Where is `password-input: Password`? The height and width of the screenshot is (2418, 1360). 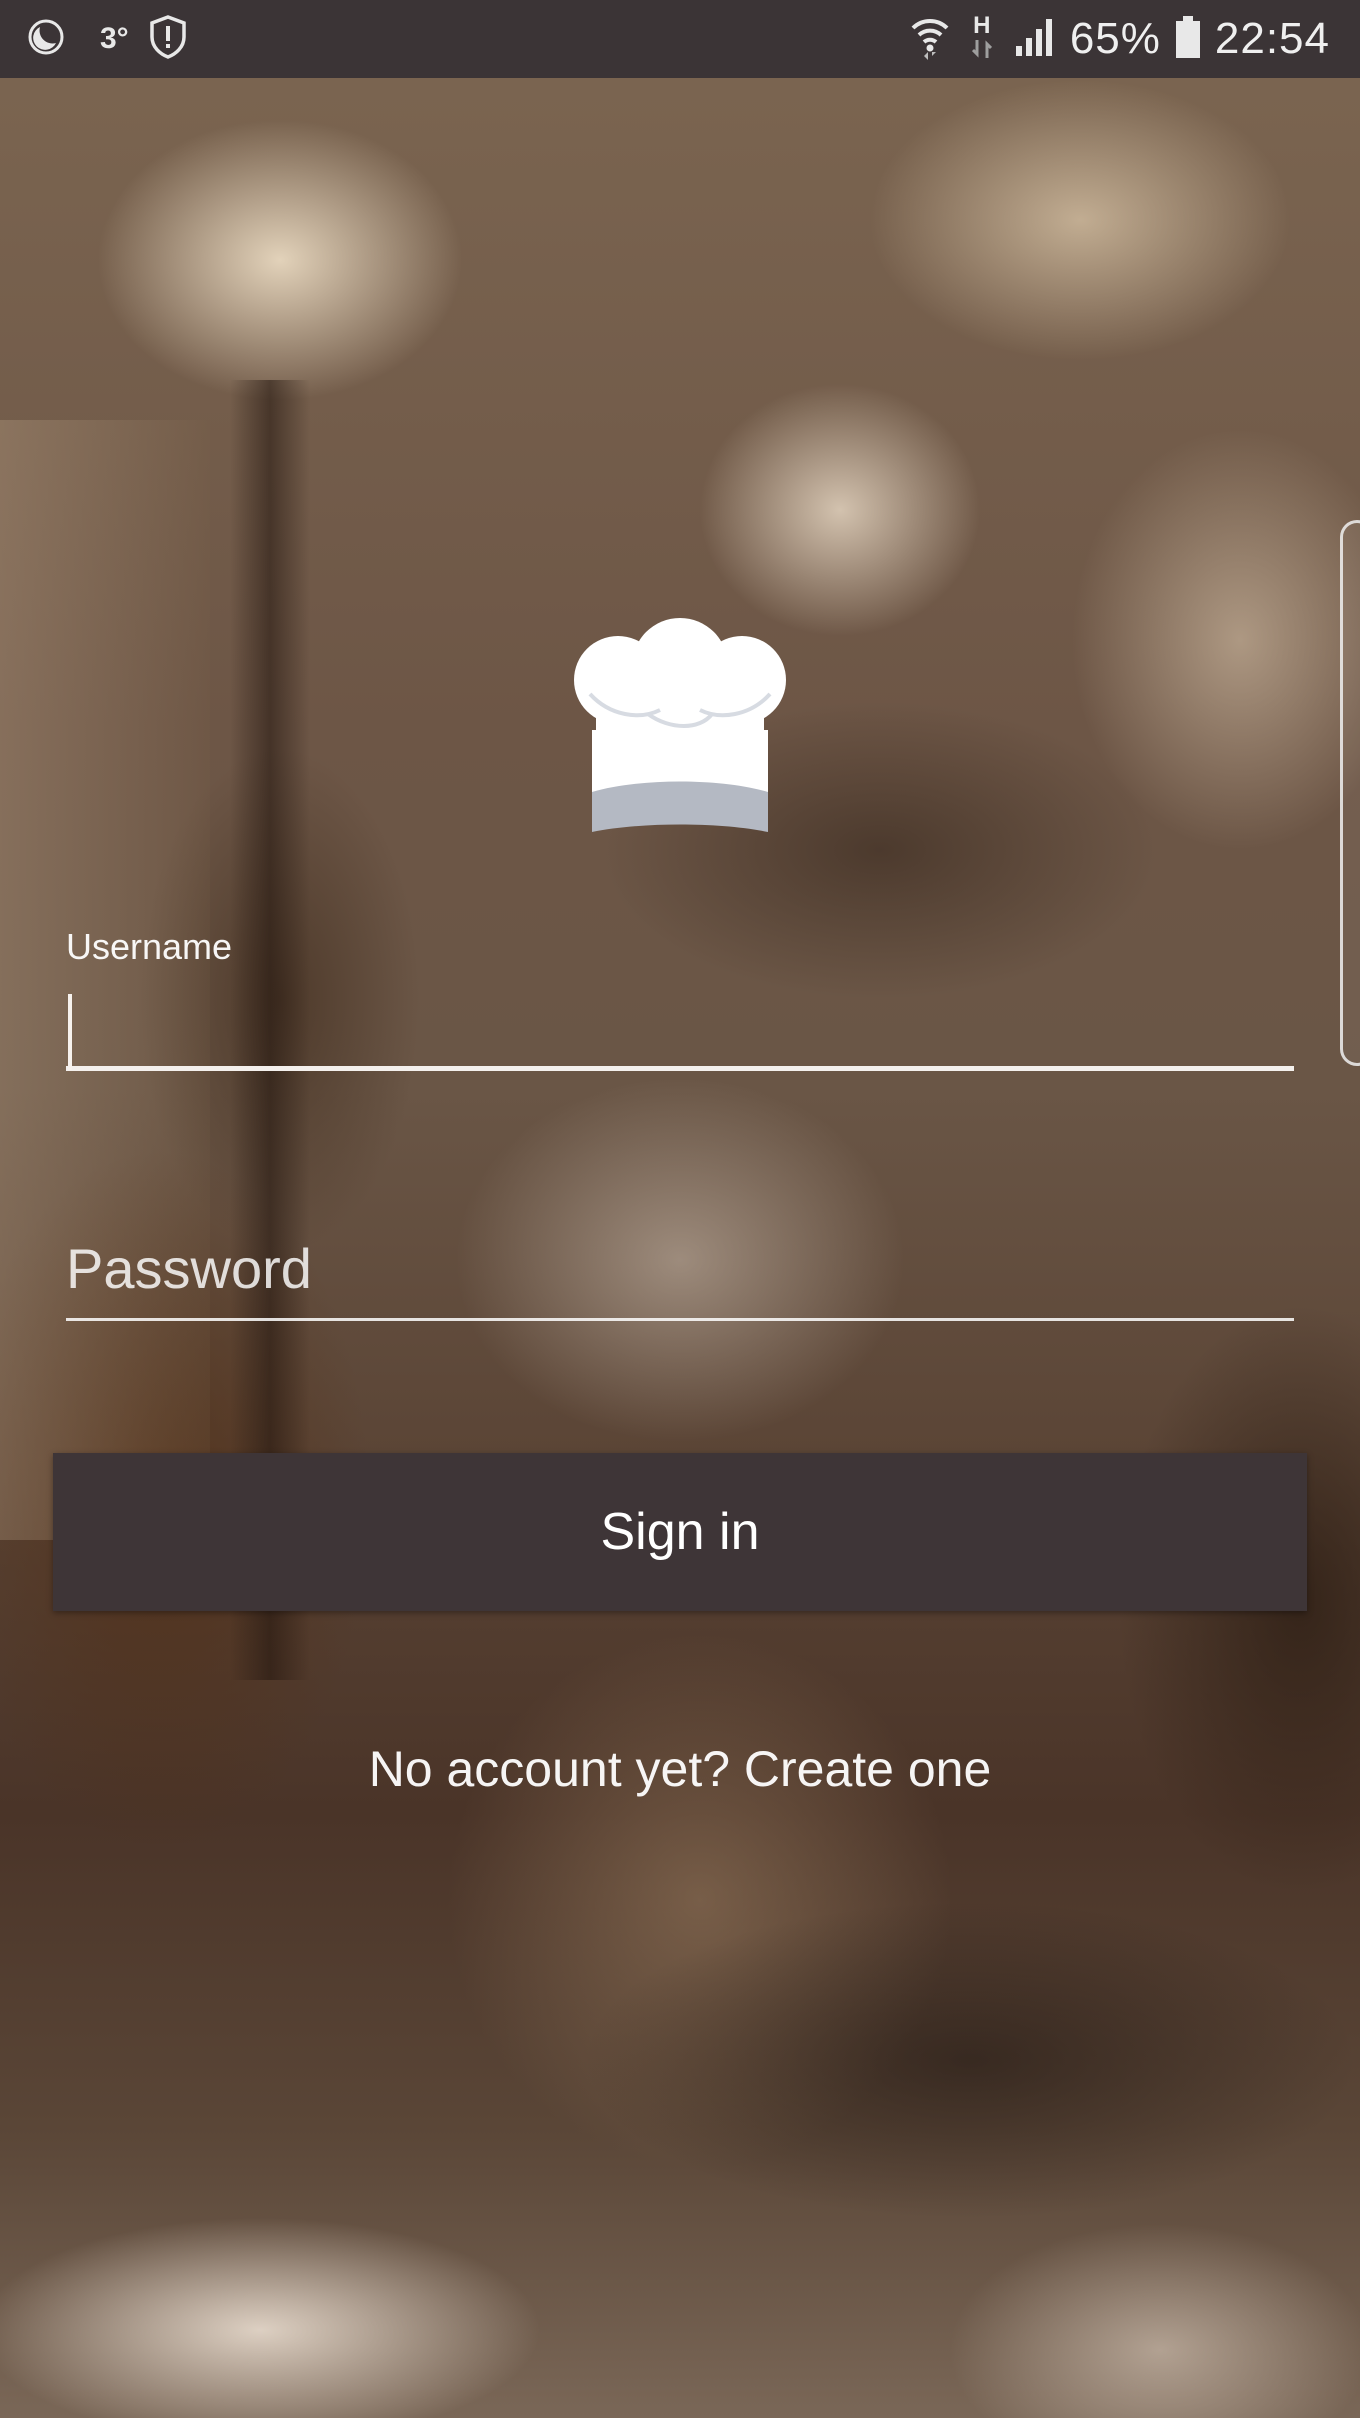 password-input: Password is located at coordinates (680, 1270).